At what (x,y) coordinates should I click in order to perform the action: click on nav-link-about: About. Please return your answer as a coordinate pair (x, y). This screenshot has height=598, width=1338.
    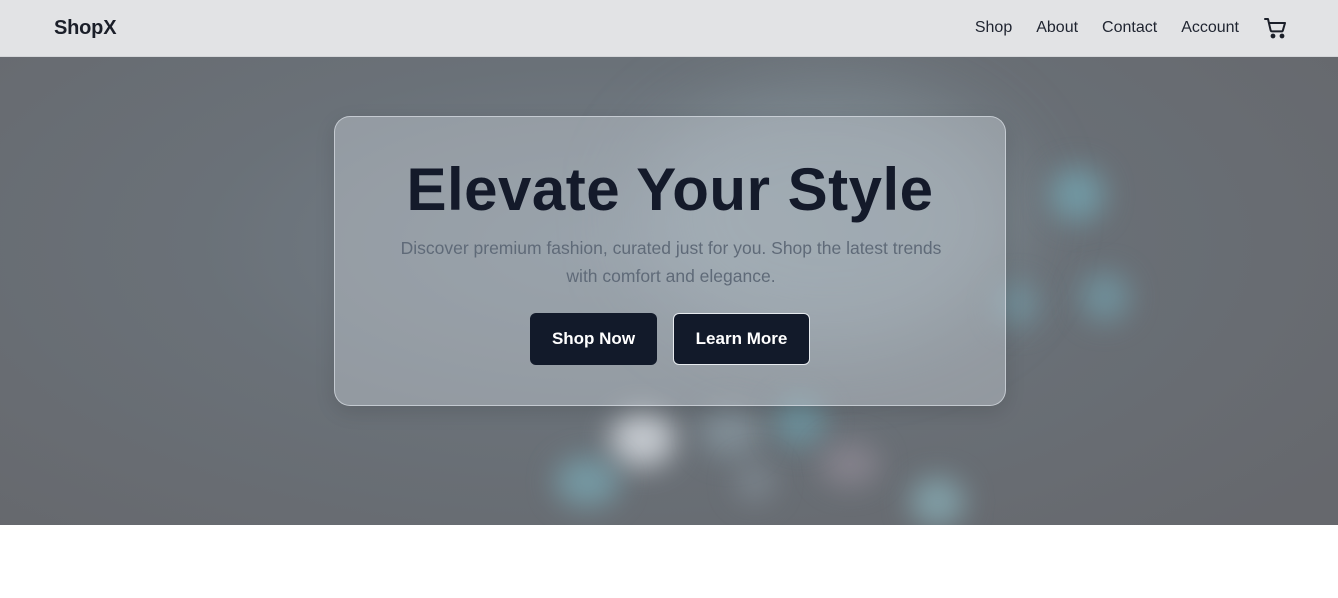
    Looking at the image, I should click on (1057, 28).